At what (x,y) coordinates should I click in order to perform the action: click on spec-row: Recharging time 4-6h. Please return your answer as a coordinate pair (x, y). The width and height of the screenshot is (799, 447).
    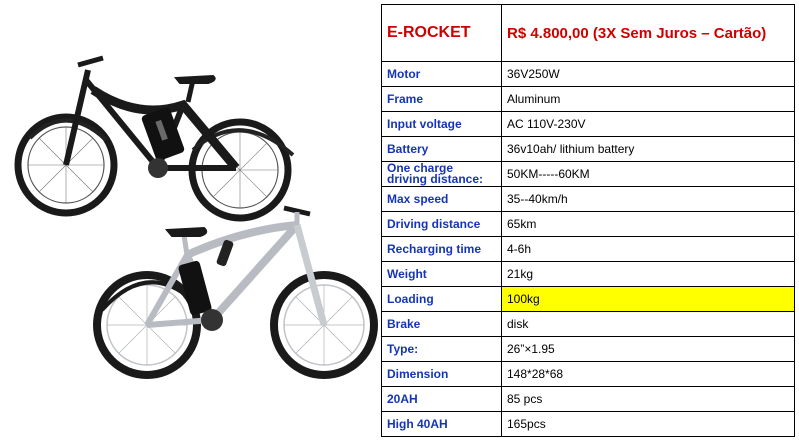
    Looking at the image, I should click on (588, 249).